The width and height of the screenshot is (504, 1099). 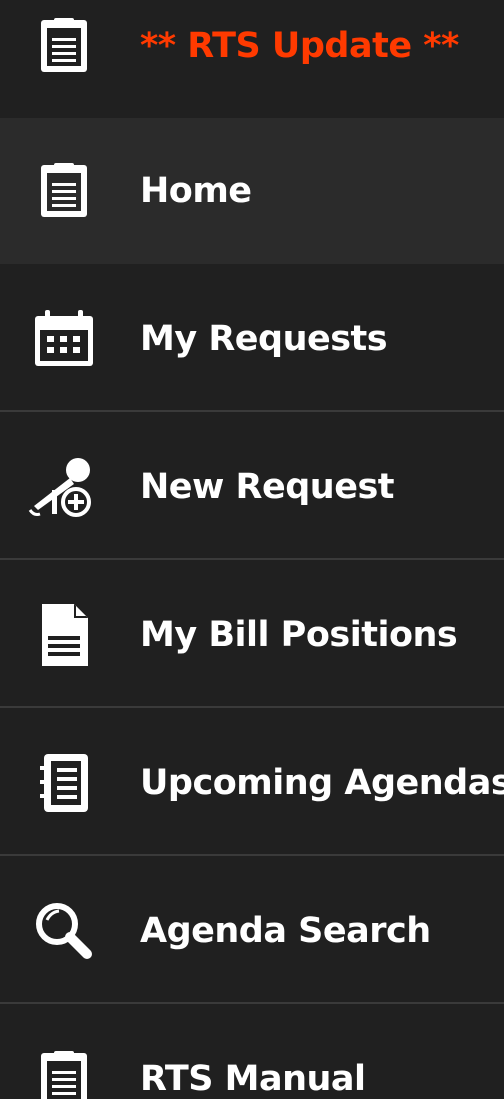 I want to click on sidebar-item-rts-update: ** RTS Update **, so click(x=252, y=59).